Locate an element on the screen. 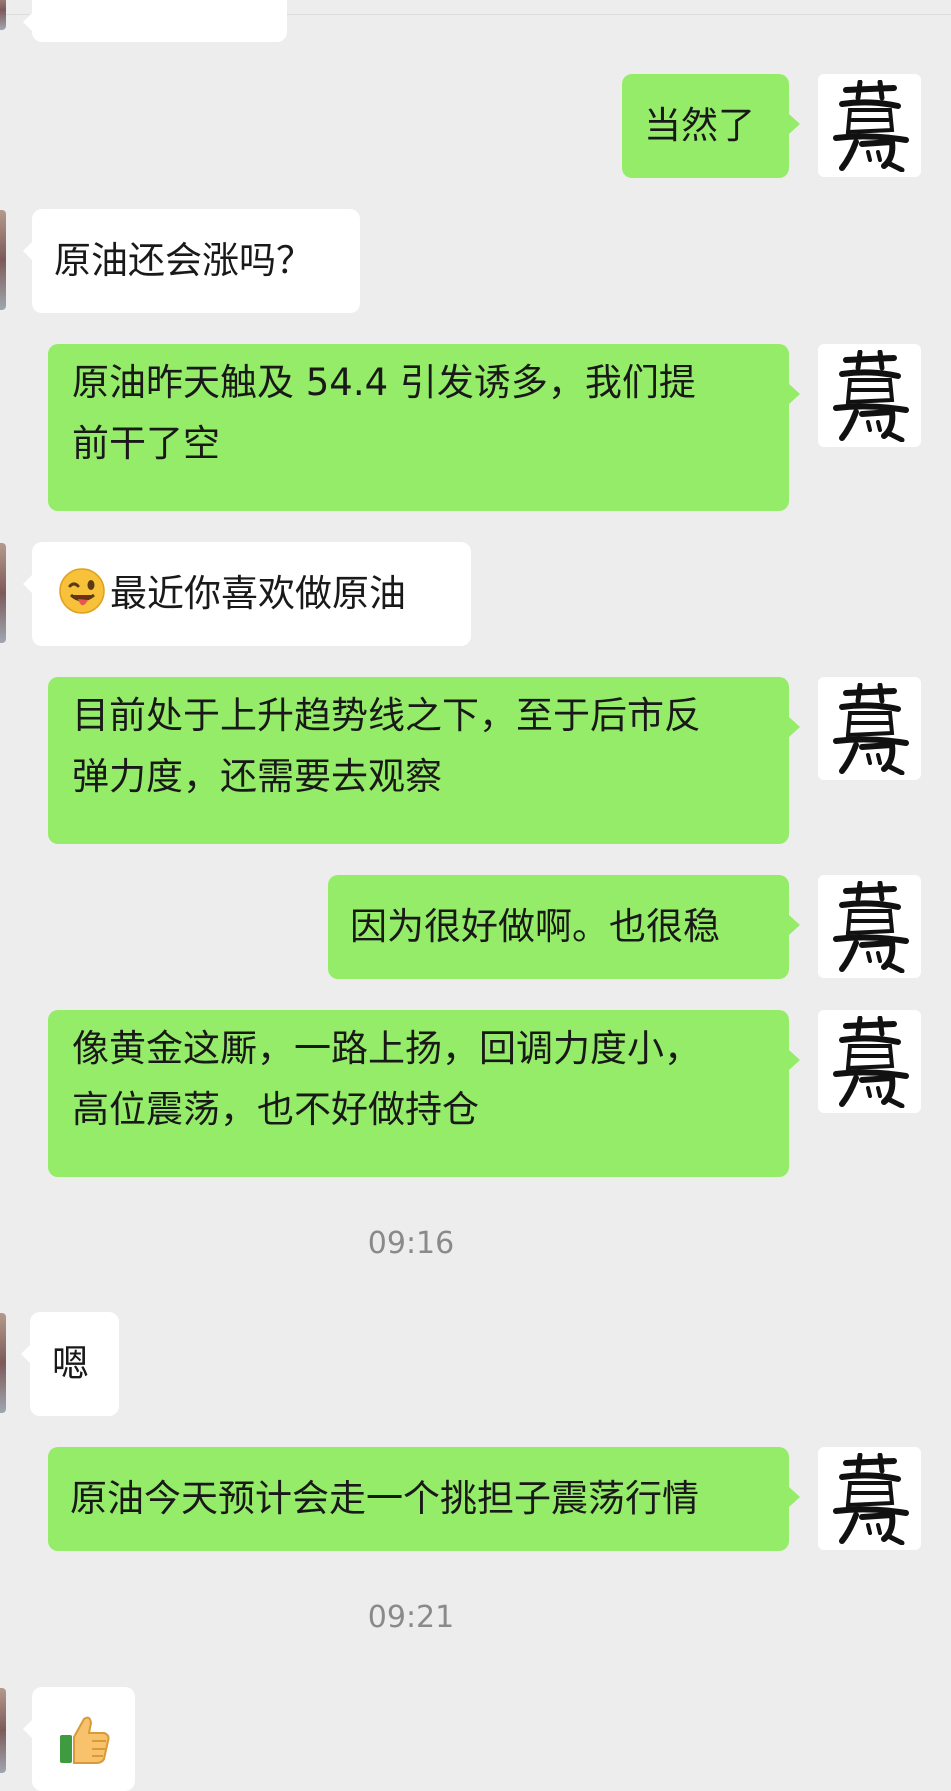 Image resolution: width=951 pixels, height=1791 pixels. message-text-line: 像黄金这厮，一路上扬，回调力度小， is located at coordinates (386, 1048).